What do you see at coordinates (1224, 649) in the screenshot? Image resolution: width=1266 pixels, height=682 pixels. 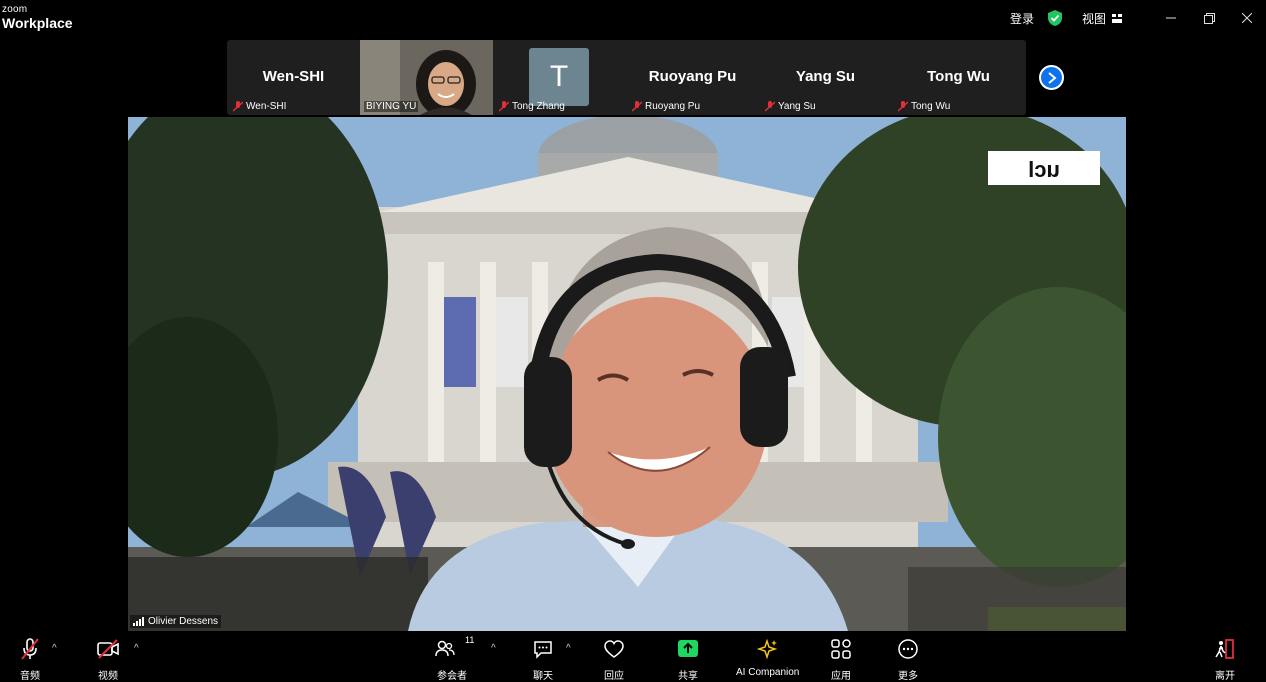 I see `leave-door-icon` at bounding box center [1224, 649].